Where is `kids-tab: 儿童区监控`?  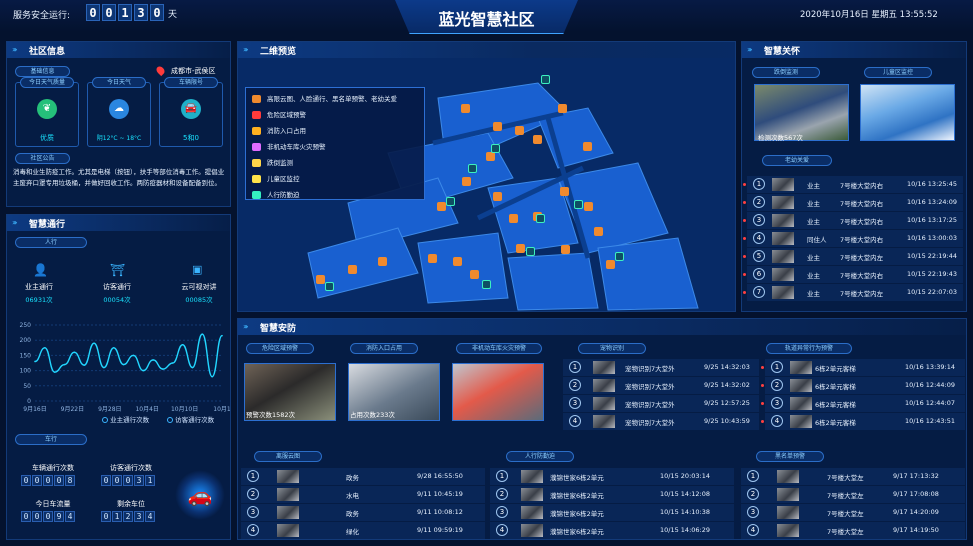 kids-tab: 儿童区监控 is located at coordinates (898, 72).